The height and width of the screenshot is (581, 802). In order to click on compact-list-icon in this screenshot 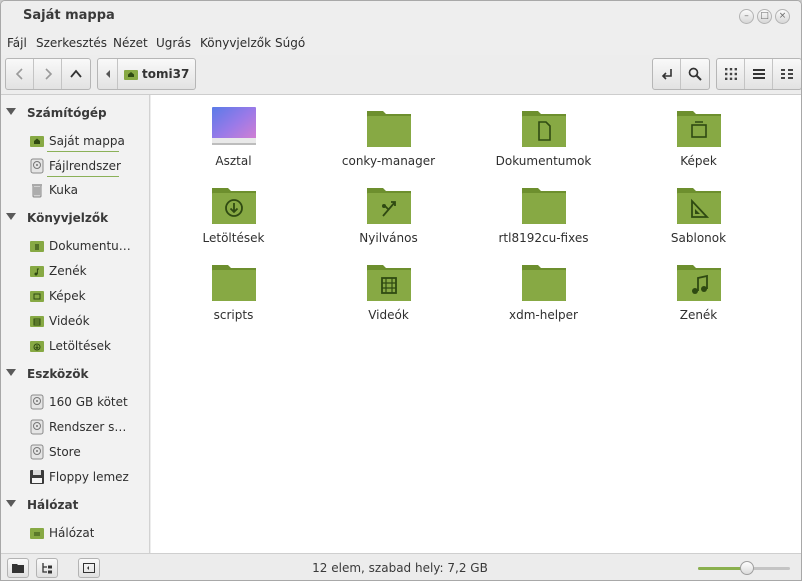, I will do `click(787, 74)`.